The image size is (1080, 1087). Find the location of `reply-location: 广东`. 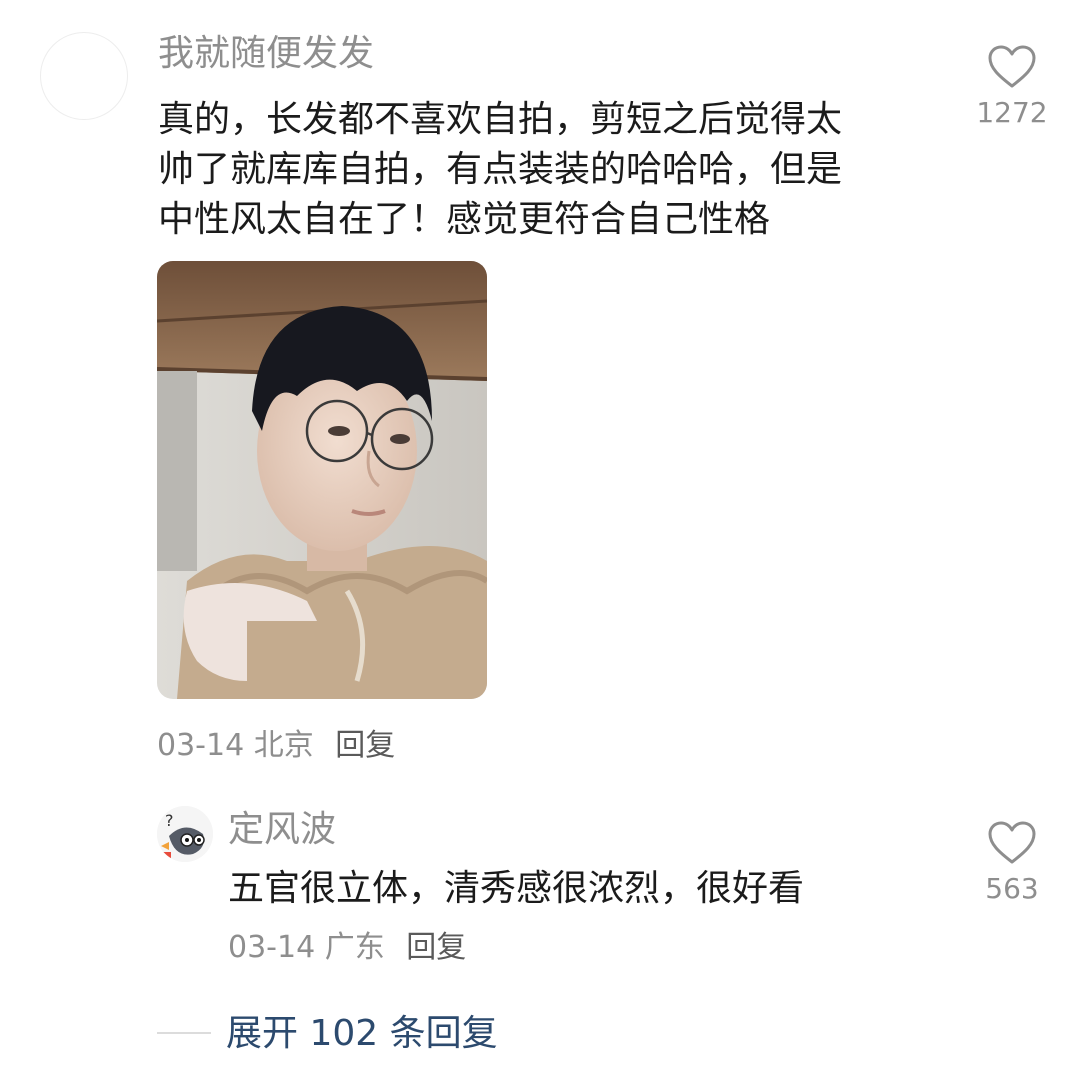

reply-location: 广东 is located at coordinates (354, 947).